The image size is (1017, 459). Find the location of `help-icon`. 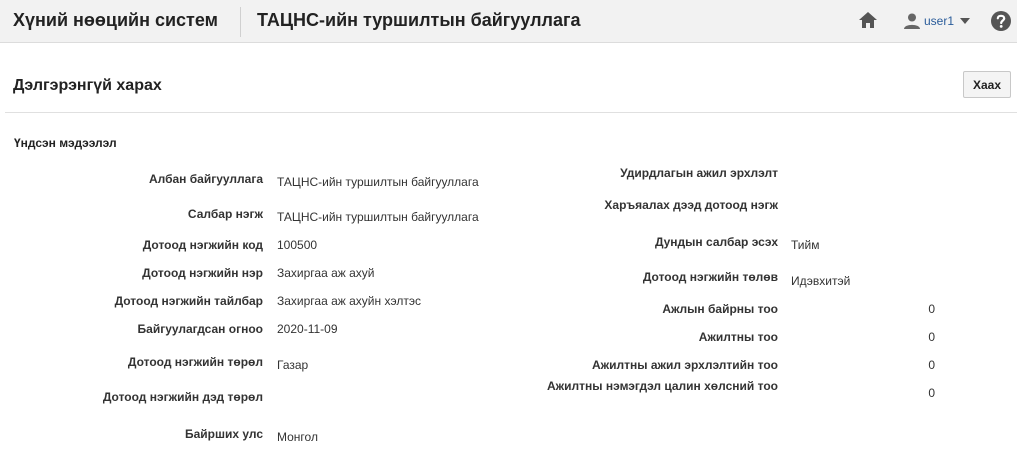

help-icon is located at coordinates (1001, 21).